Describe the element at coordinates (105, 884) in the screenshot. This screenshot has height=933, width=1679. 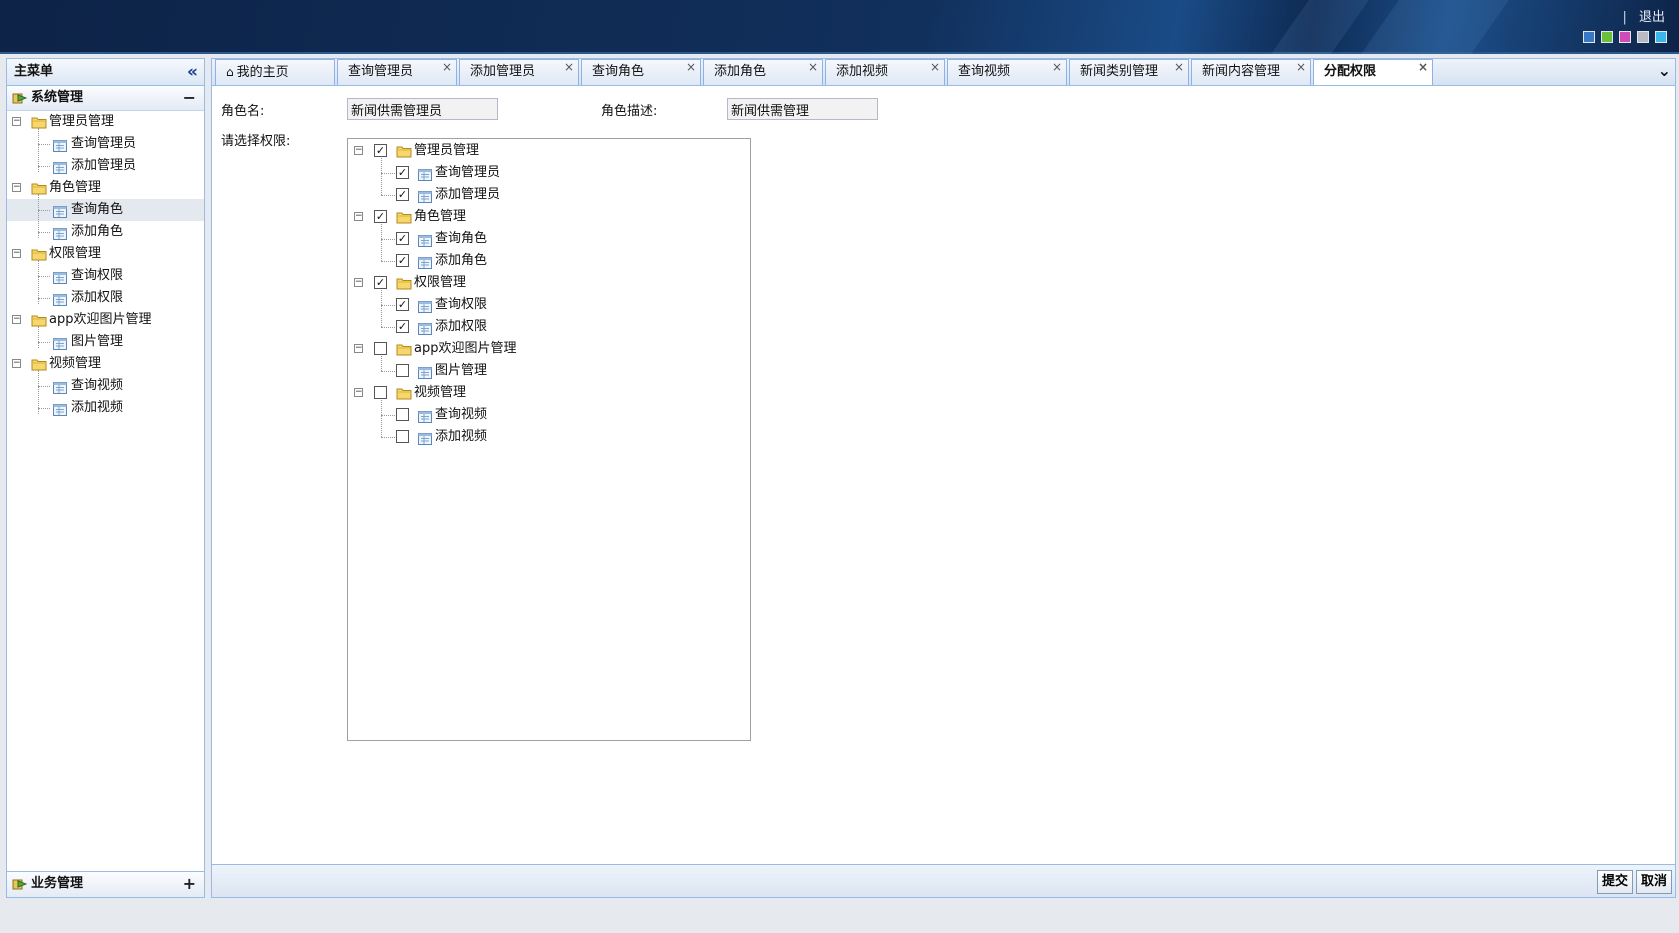
I see `accordion-business-management: 业务管理 +` at that location.